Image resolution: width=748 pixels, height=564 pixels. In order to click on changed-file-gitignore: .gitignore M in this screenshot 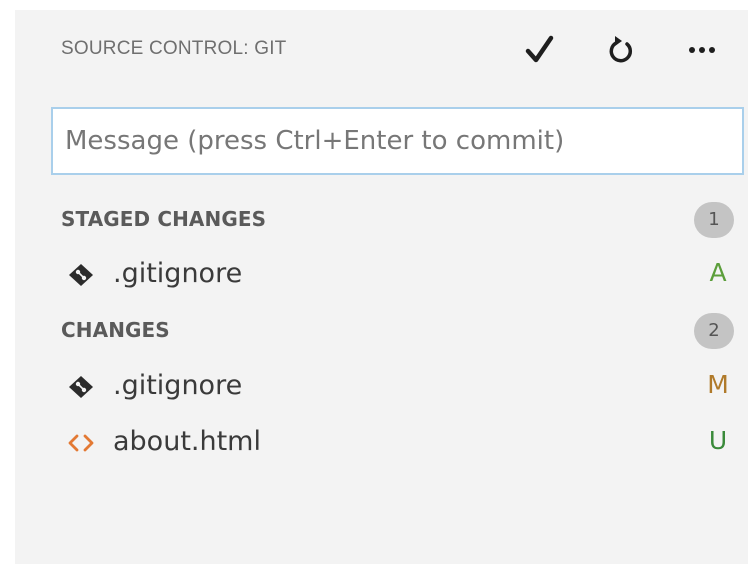, I will do `click(381, 387)`.